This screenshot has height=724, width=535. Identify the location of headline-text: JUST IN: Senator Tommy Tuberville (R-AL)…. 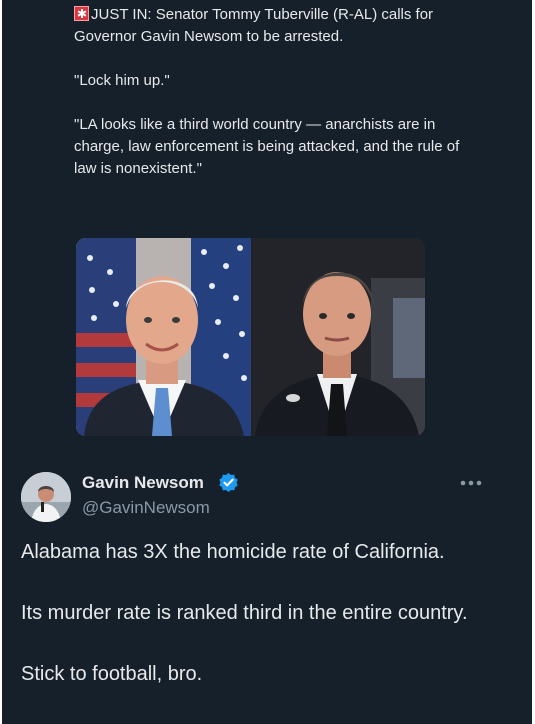
(254, 25).